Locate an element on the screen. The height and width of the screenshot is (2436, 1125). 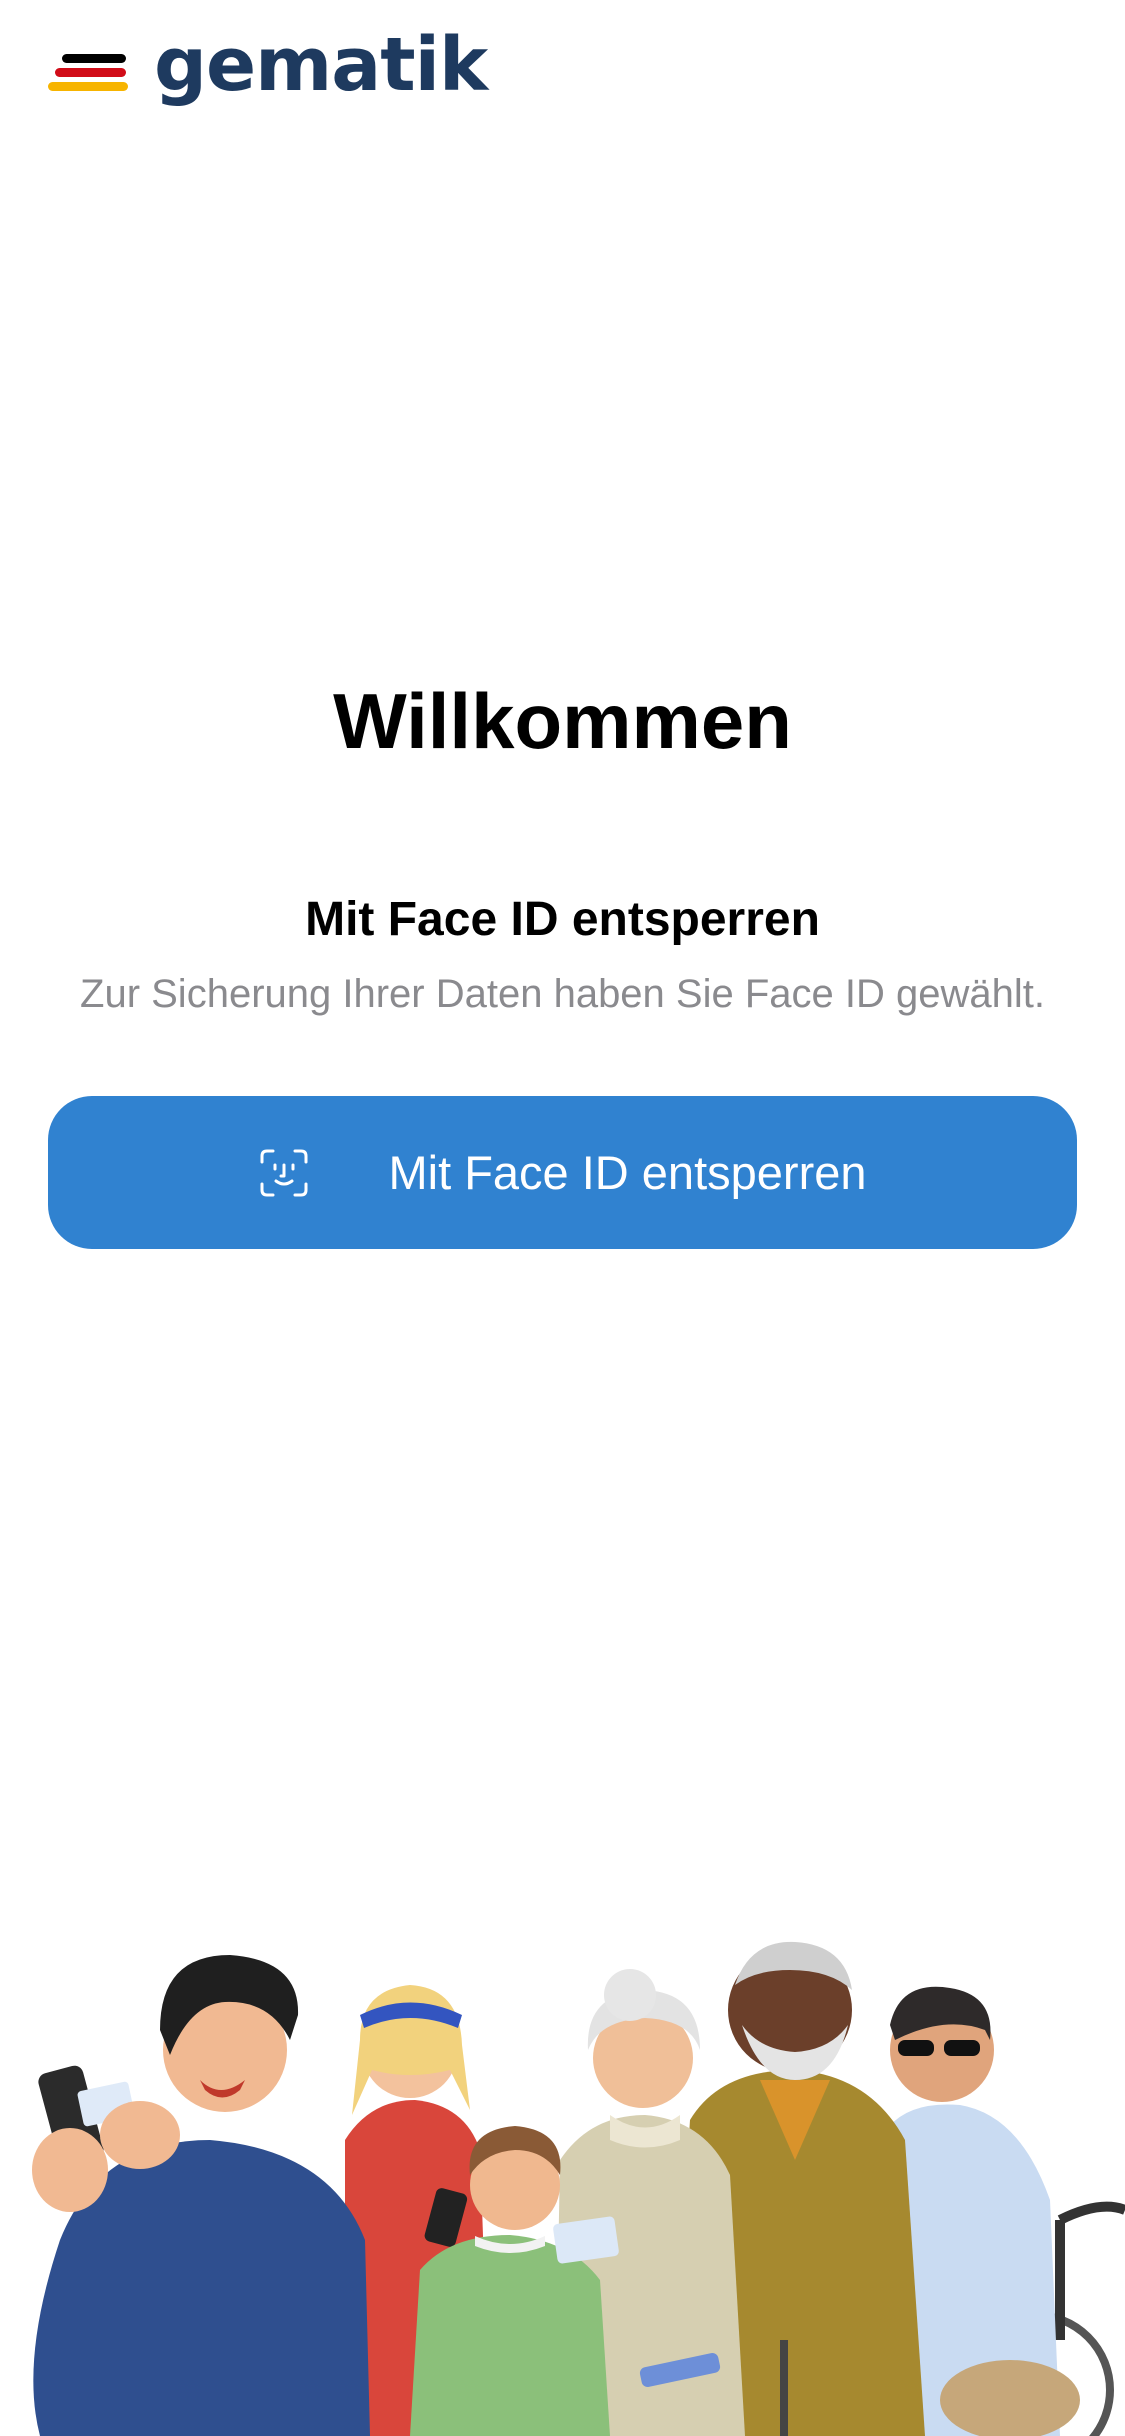
person-young-man-phone is located at coordinates (201, 2195).